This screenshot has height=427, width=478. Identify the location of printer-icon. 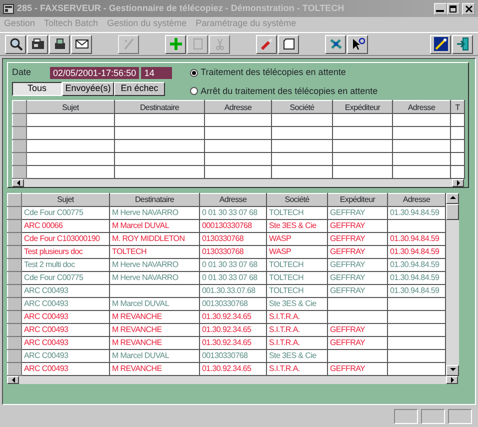
(59, 44).